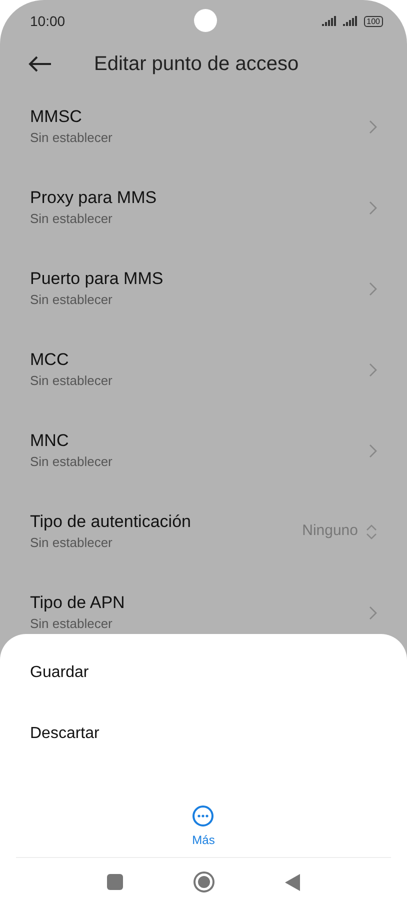 The height and width of the screenshot is (906, 407). Describe the element at coordinates (56, 117) in the screenshot. I see `setting-title: MMSC` at that location.